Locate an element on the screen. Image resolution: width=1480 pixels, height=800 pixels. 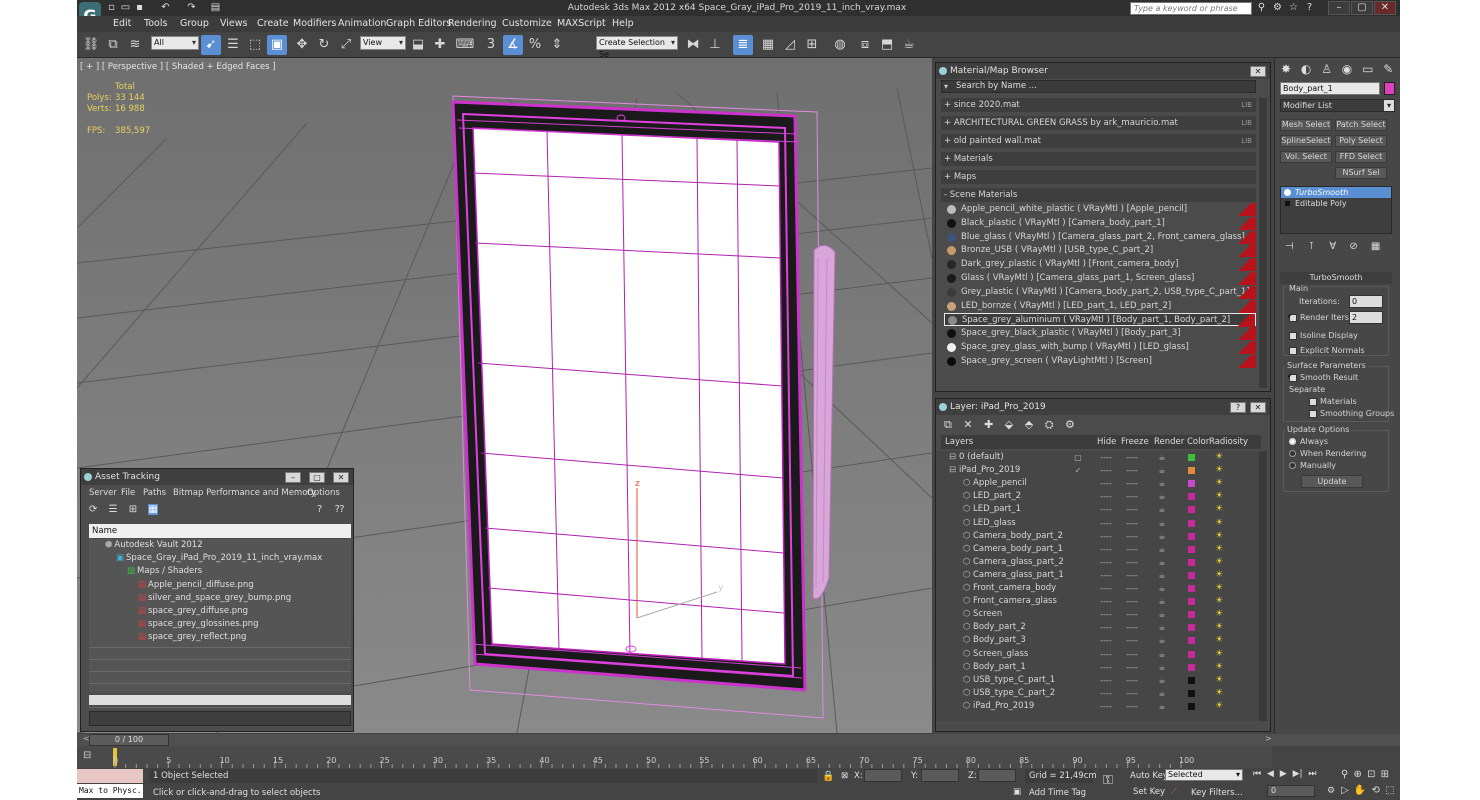
render-setup-icon: ⧈ is located at coordinates (865, 45).